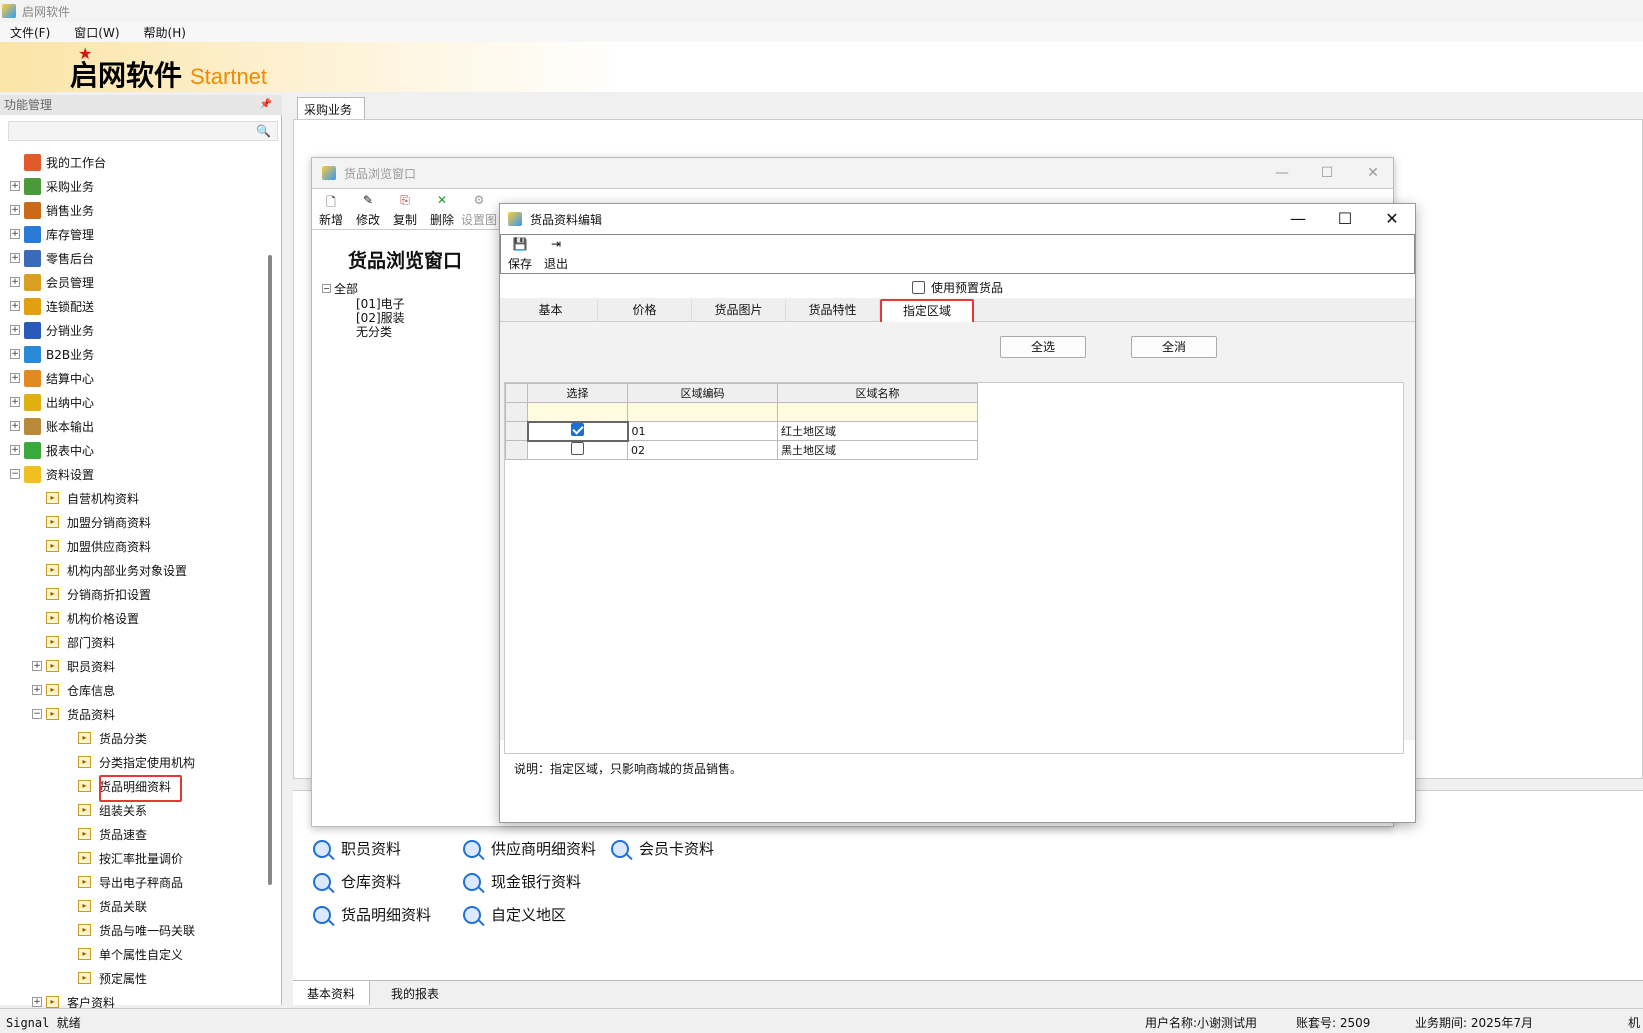 This screenshot has height=1033, width=1643. Describe the element at coordinates (331, 108) in the screenshot. I see `tab-purchase: 采购业务` at that location.